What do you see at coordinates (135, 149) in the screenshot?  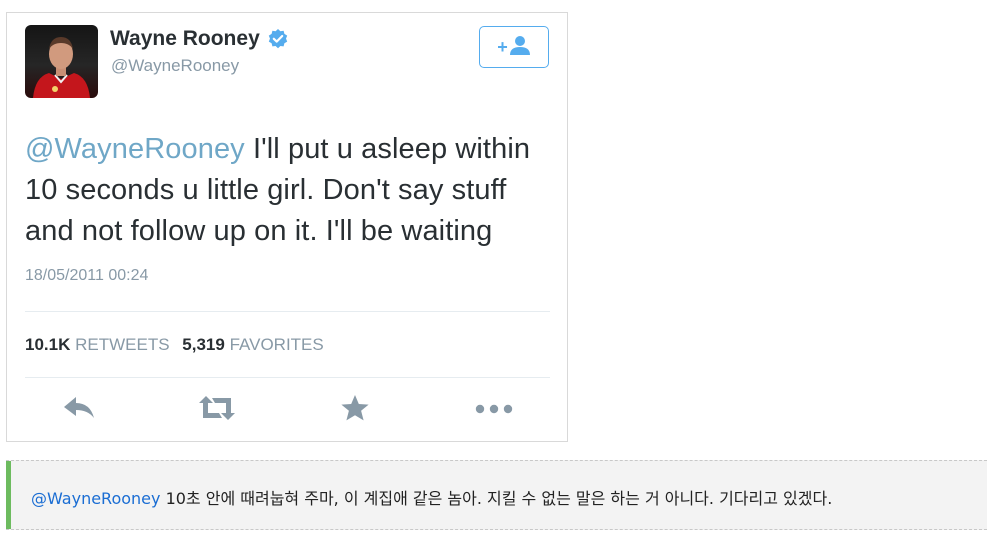 I see `tweet-mention-link: @WayneRooney` at bounding box center [135, 149].